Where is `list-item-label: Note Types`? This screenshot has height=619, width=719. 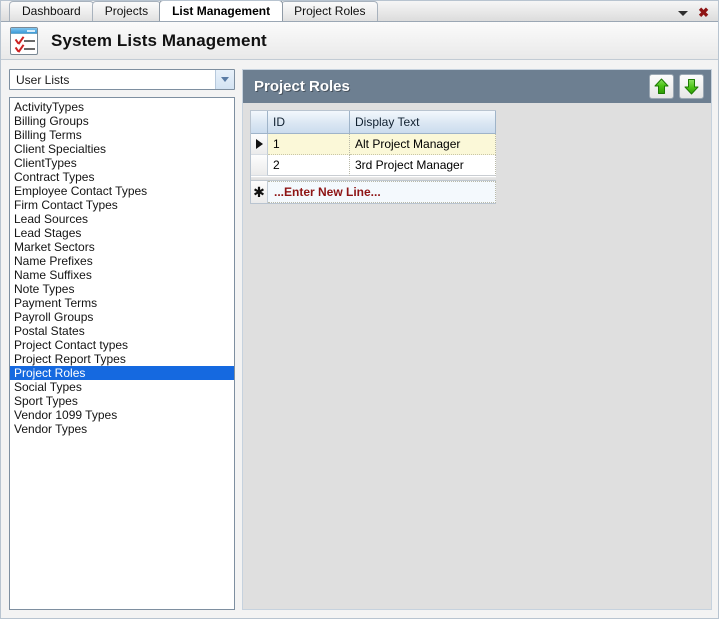
list-item-label: Note Types is located at coordinates (44, 289).